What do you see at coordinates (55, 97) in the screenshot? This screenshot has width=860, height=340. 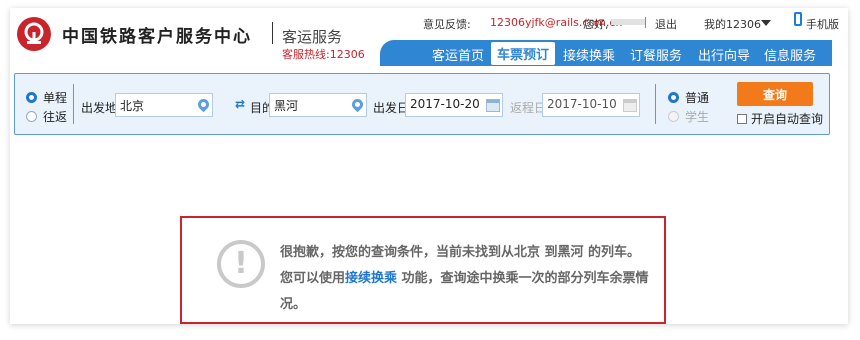 I see `one-way-label: 单程` at bounding box center [55, 97].